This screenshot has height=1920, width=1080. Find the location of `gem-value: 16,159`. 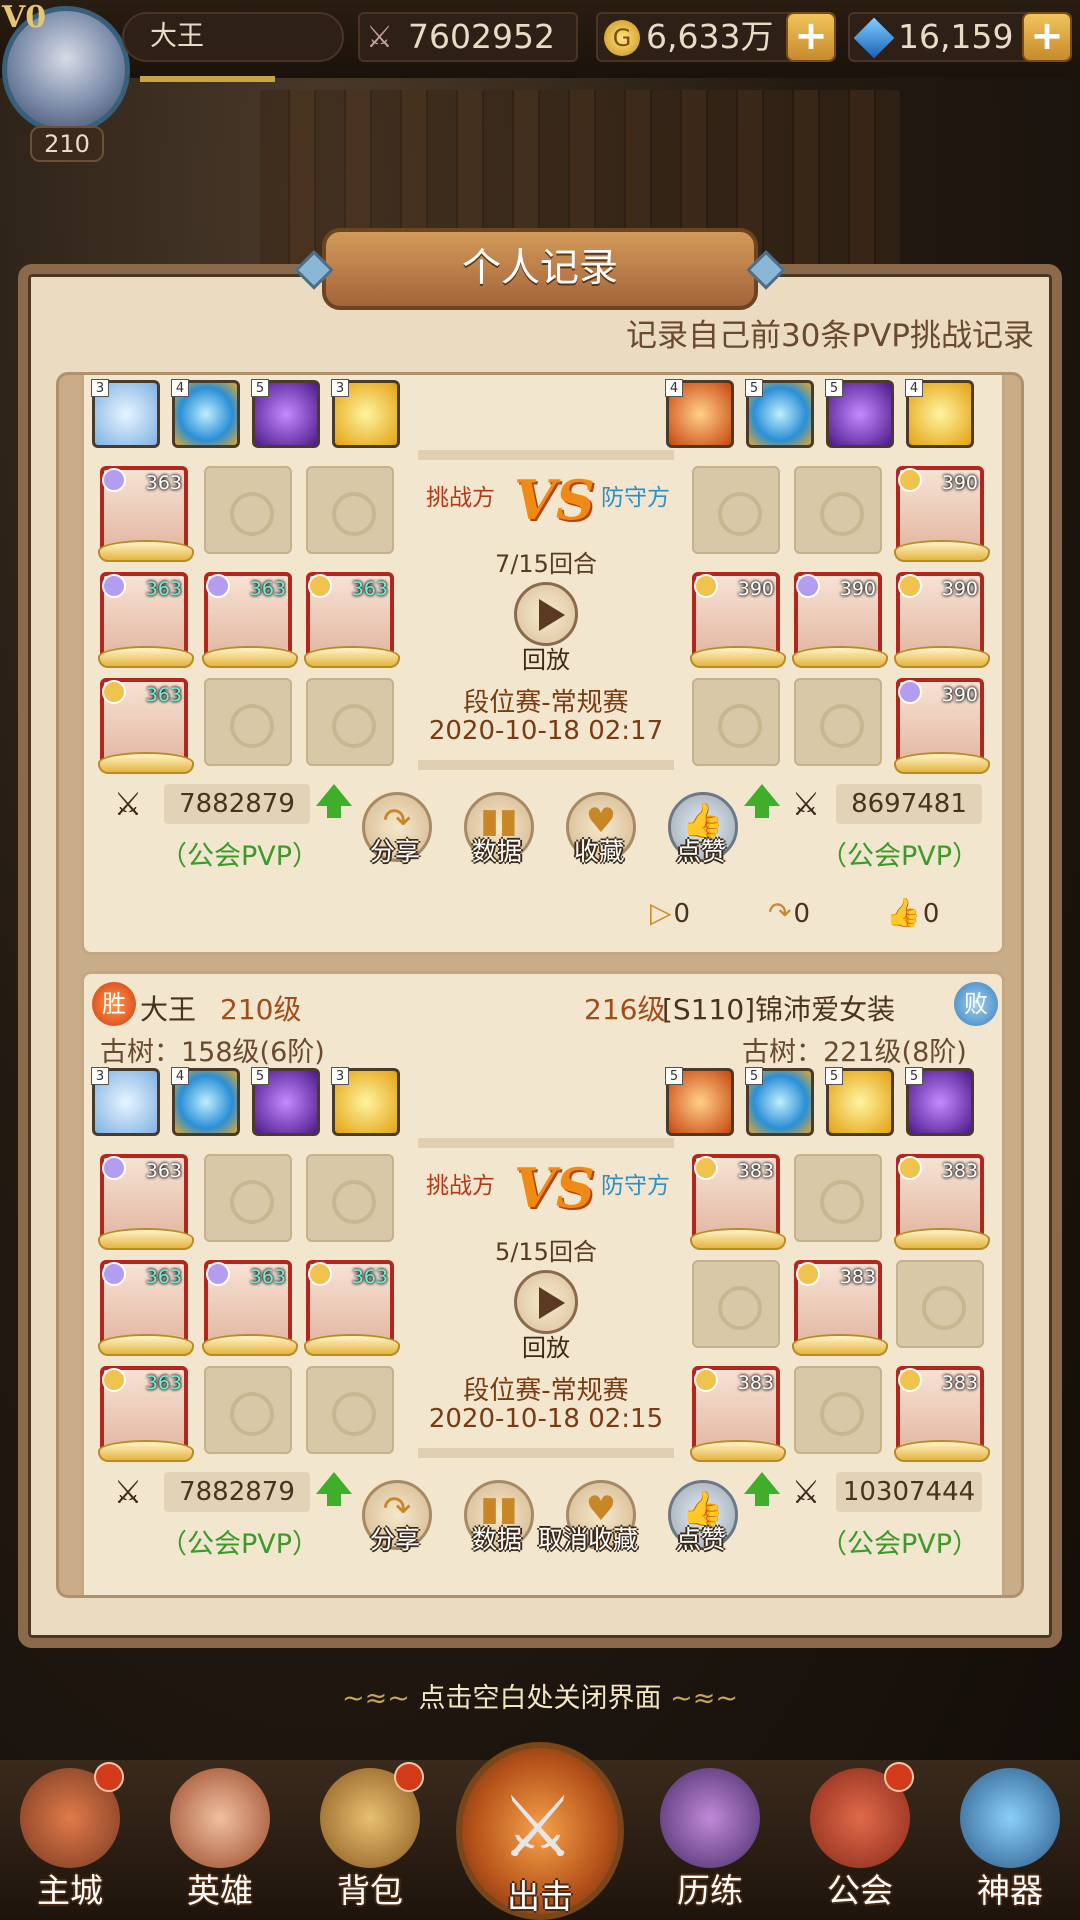

gem-value: 16,159 is located at coordinates (956, 36).